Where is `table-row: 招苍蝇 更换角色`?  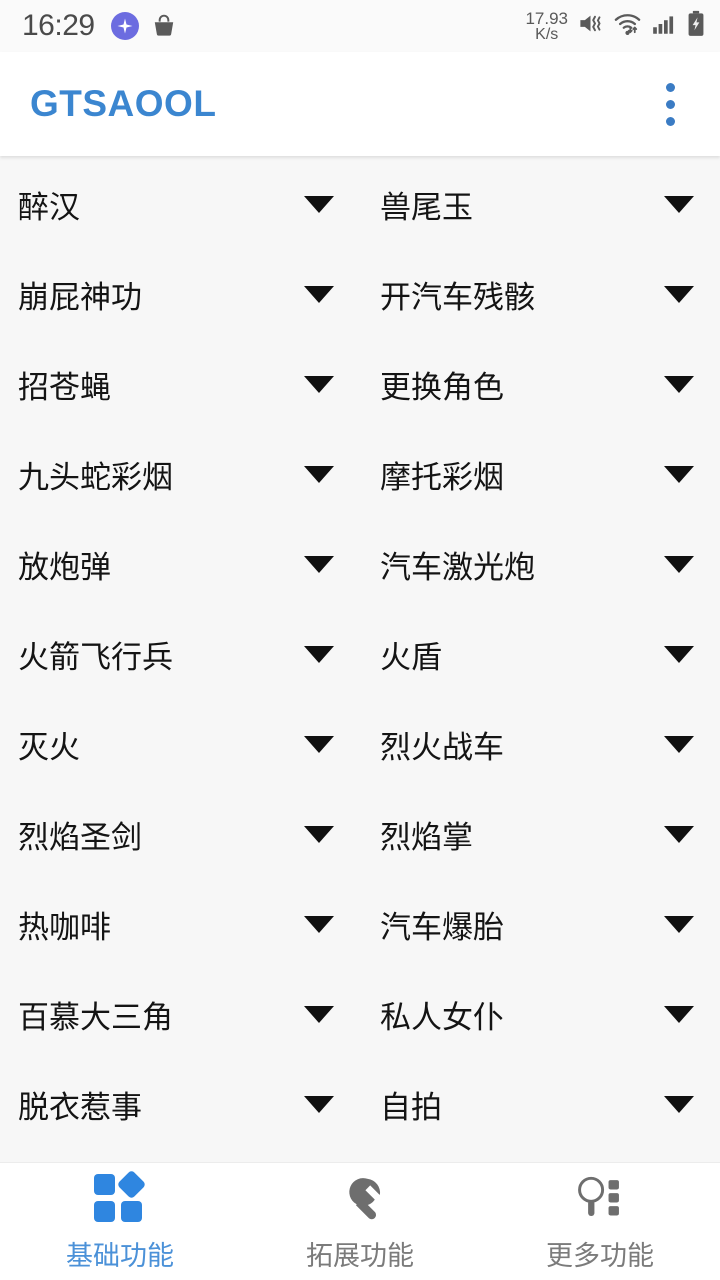
table-row: 招苍蝇 更换角色 is located at coordinates (360, 384).